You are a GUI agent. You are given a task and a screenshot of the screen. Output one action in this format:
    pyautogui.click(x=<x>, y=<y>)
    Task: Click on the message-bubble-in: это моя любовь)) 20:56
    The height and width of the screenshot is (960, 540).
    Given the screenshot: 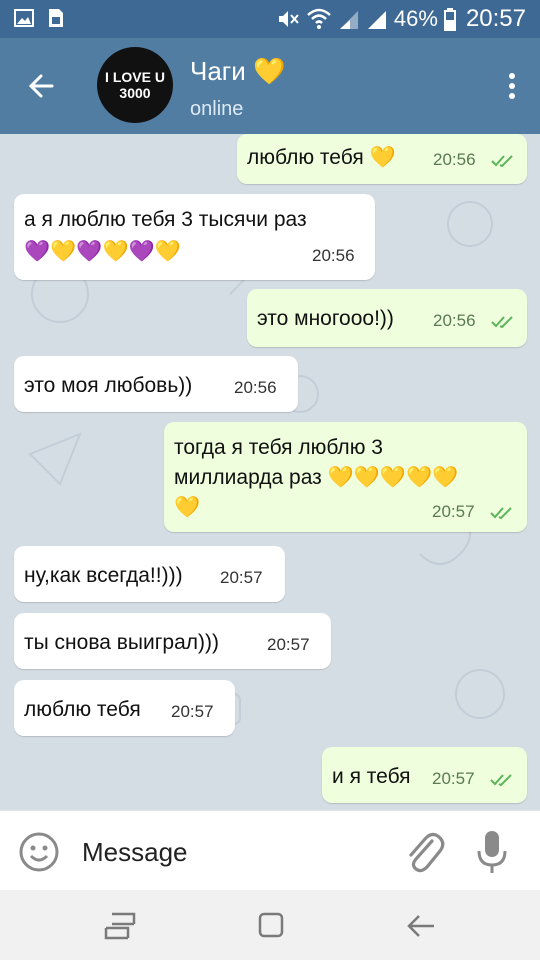 What is the action you would take?
    pyautogui.click(x=156, y=384)
    